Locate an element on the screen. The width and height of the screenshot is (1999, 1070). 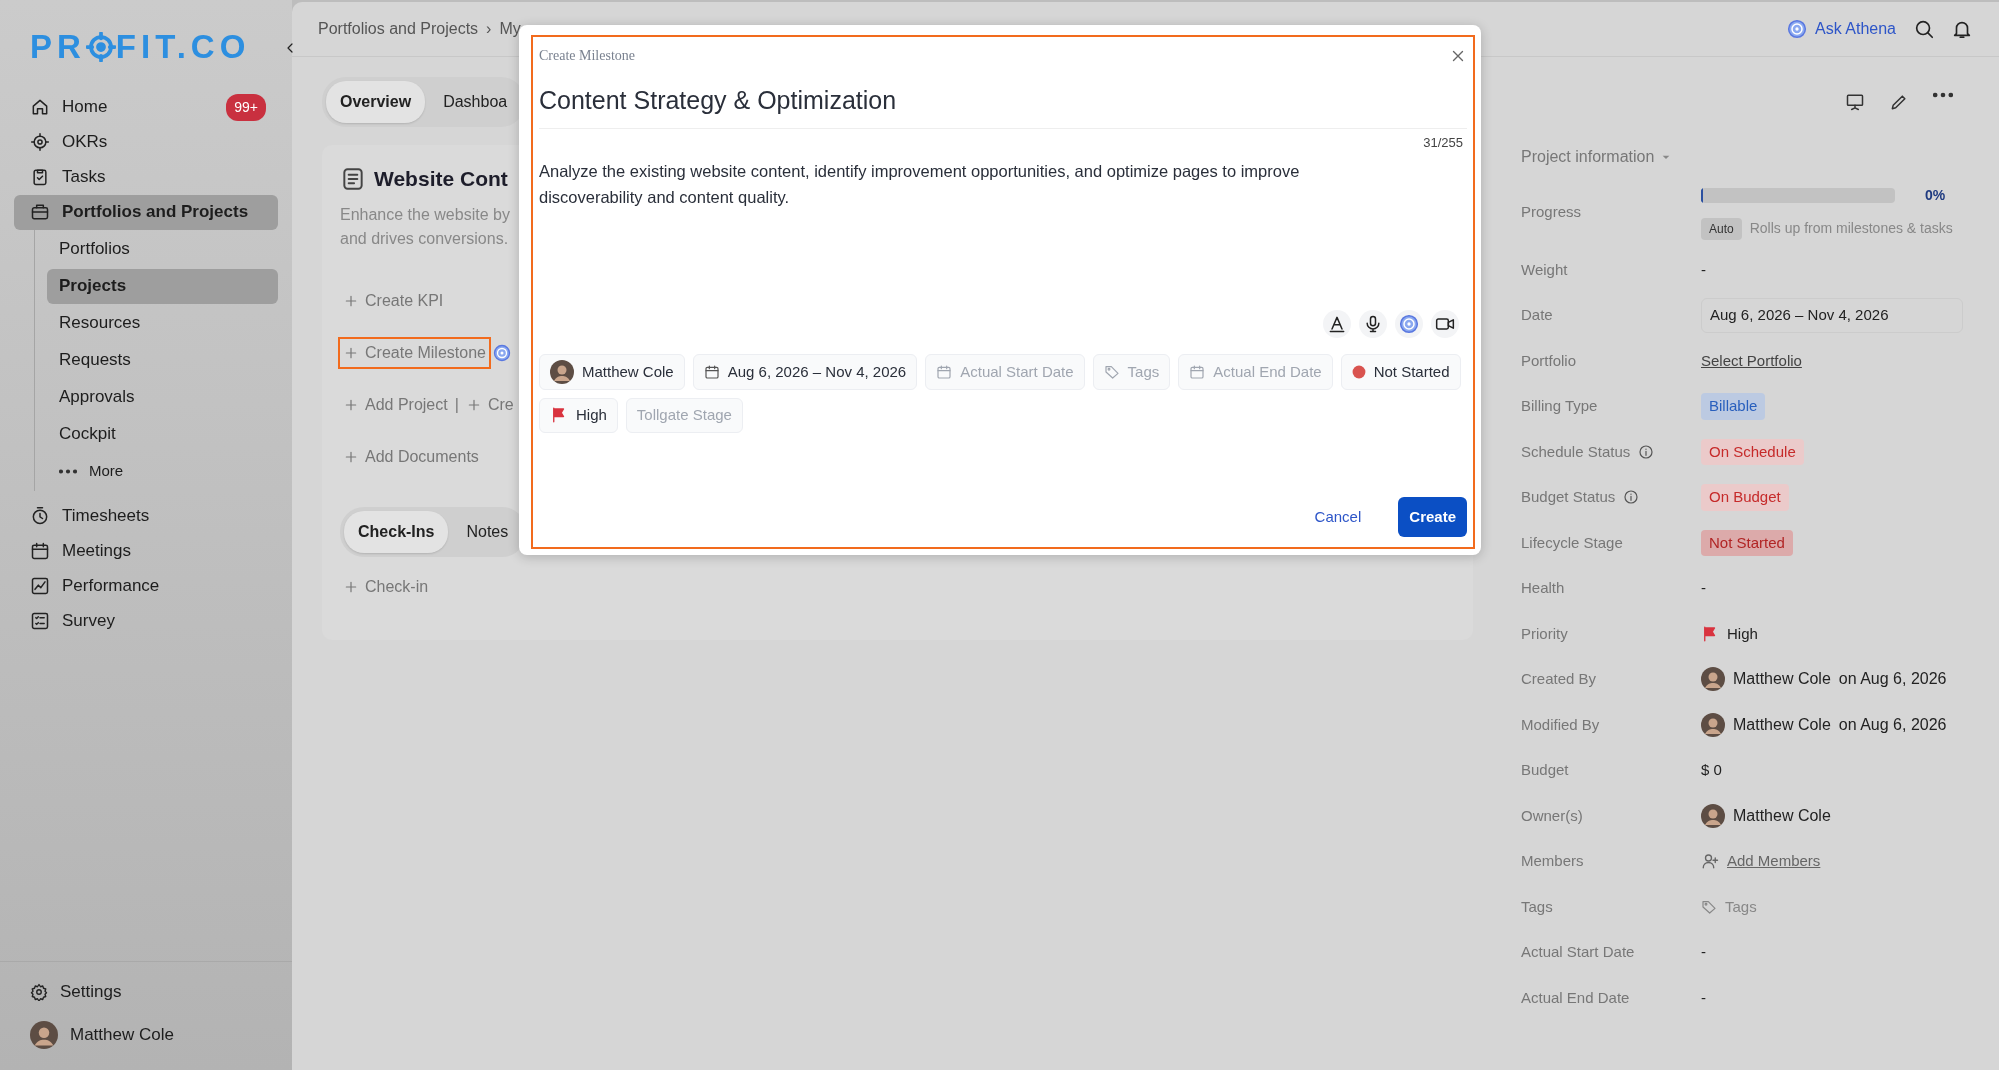
field-label: Schedule Status is located at coordinates (1576, 451).